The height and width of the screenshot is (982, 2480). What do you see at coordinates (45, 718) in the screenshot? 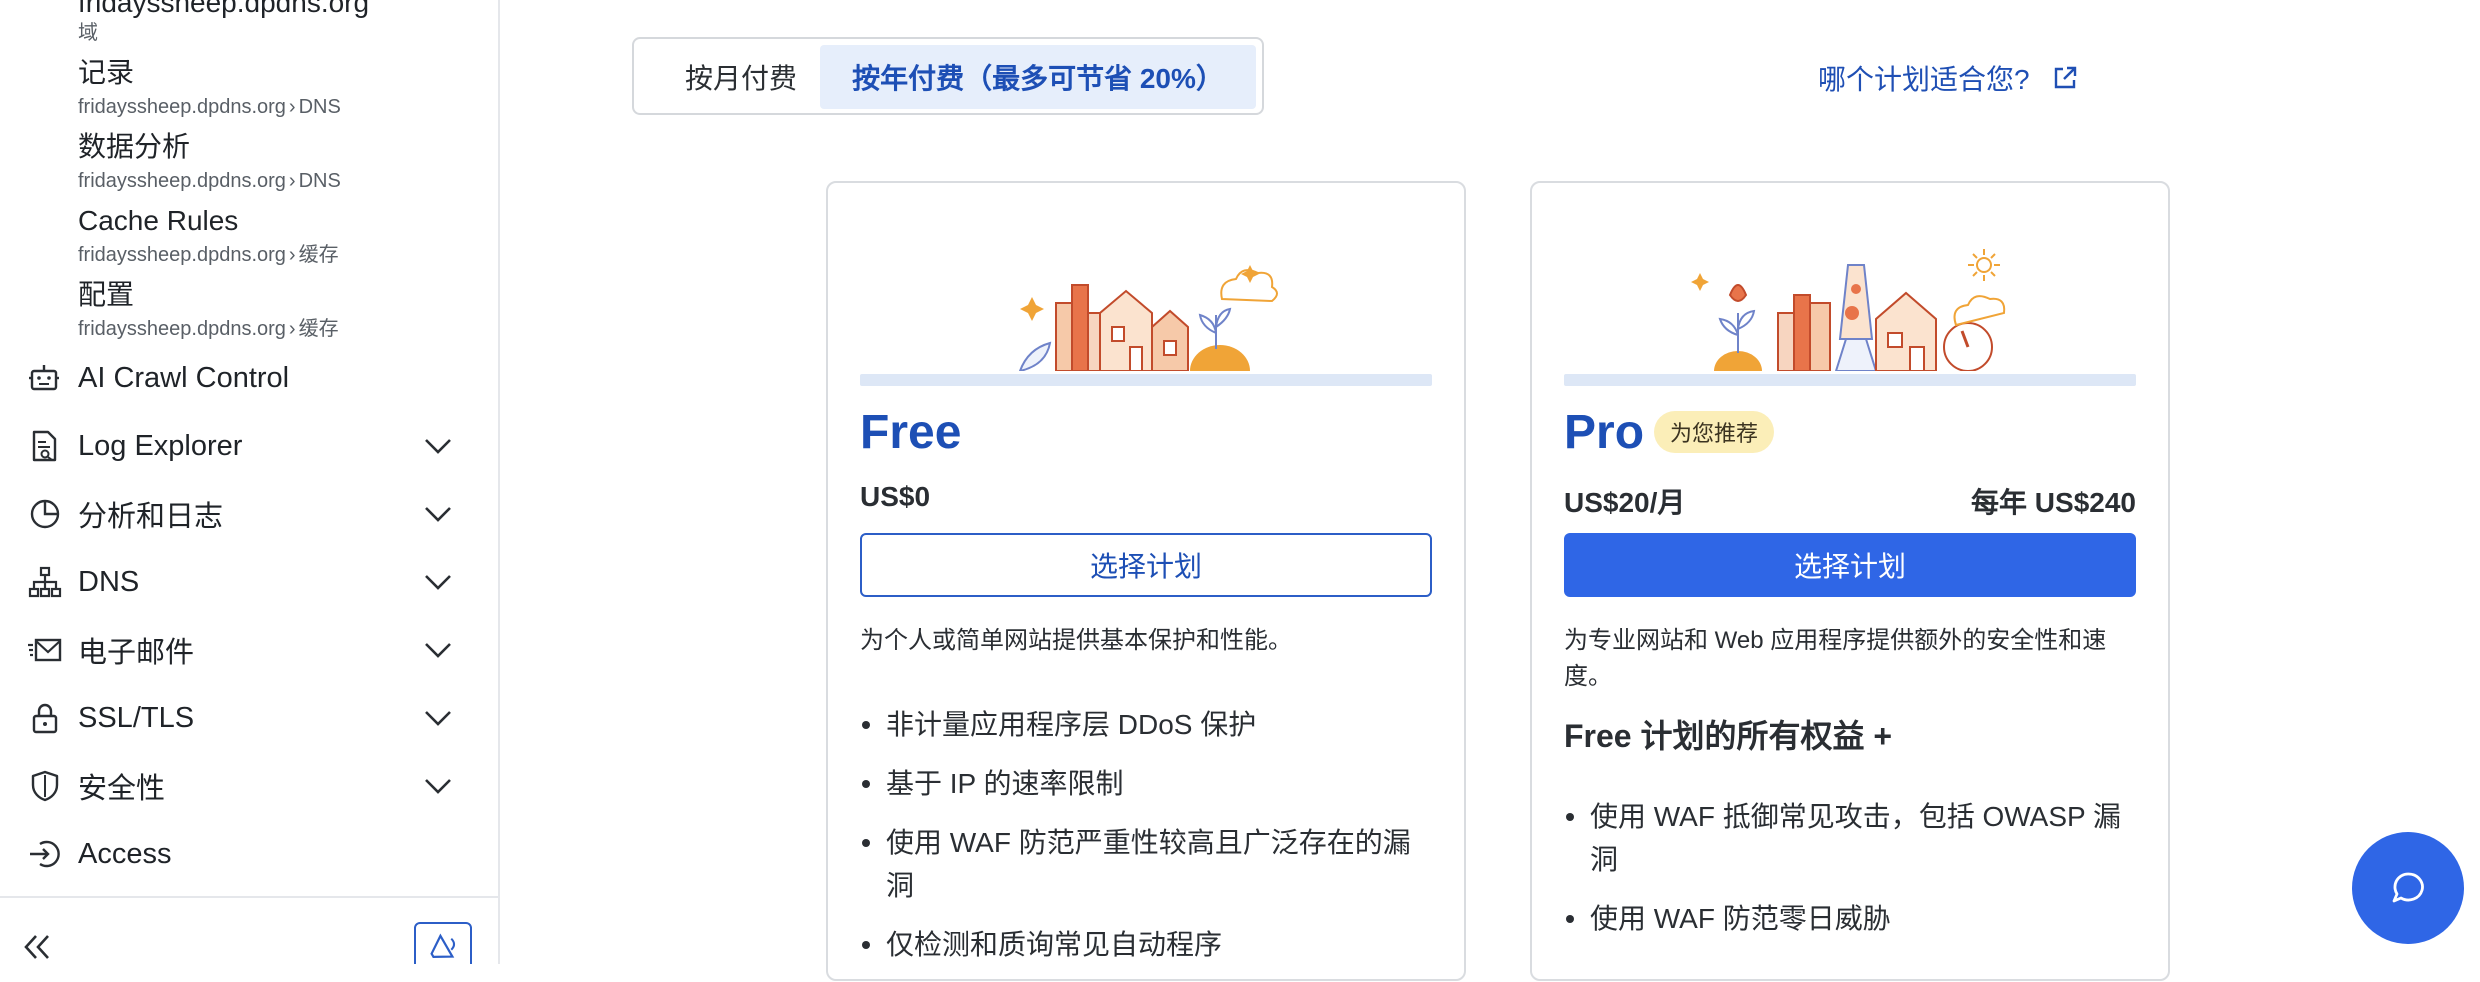
I see `lock-icon` at bounding box center [45, 718].